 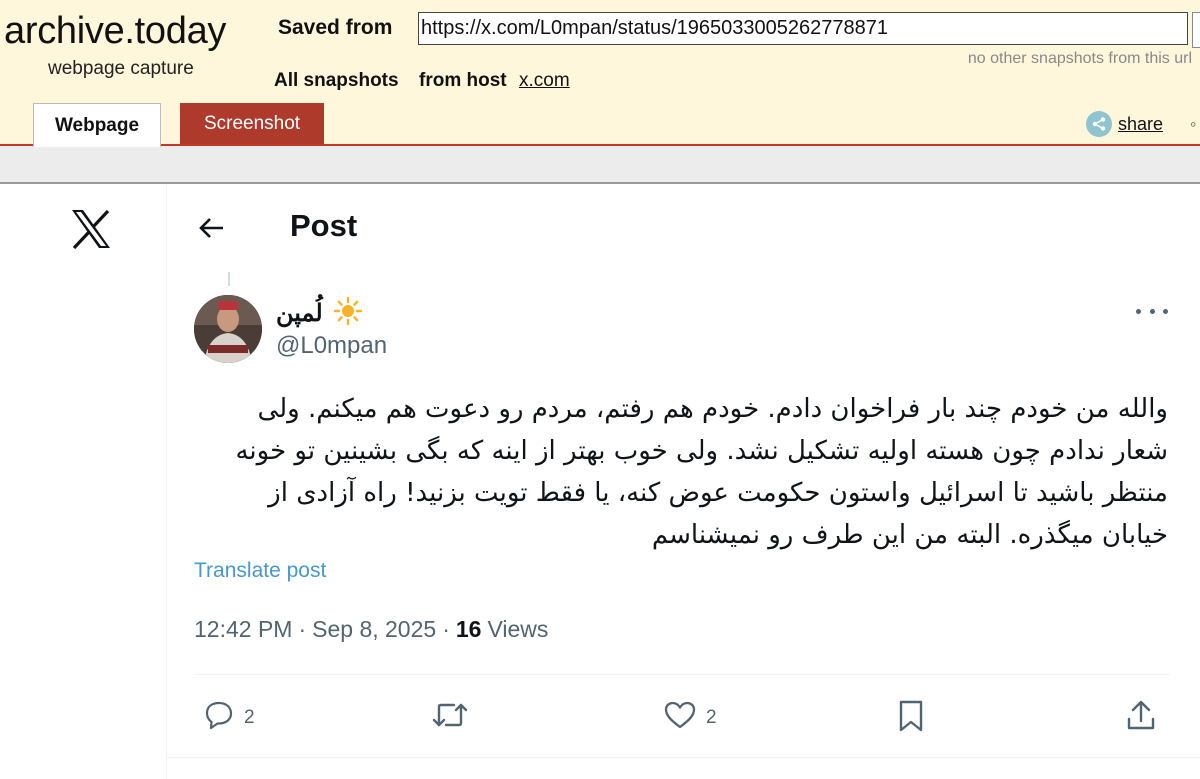 I want to click on page-title: Post, so click(x=324, y=225).